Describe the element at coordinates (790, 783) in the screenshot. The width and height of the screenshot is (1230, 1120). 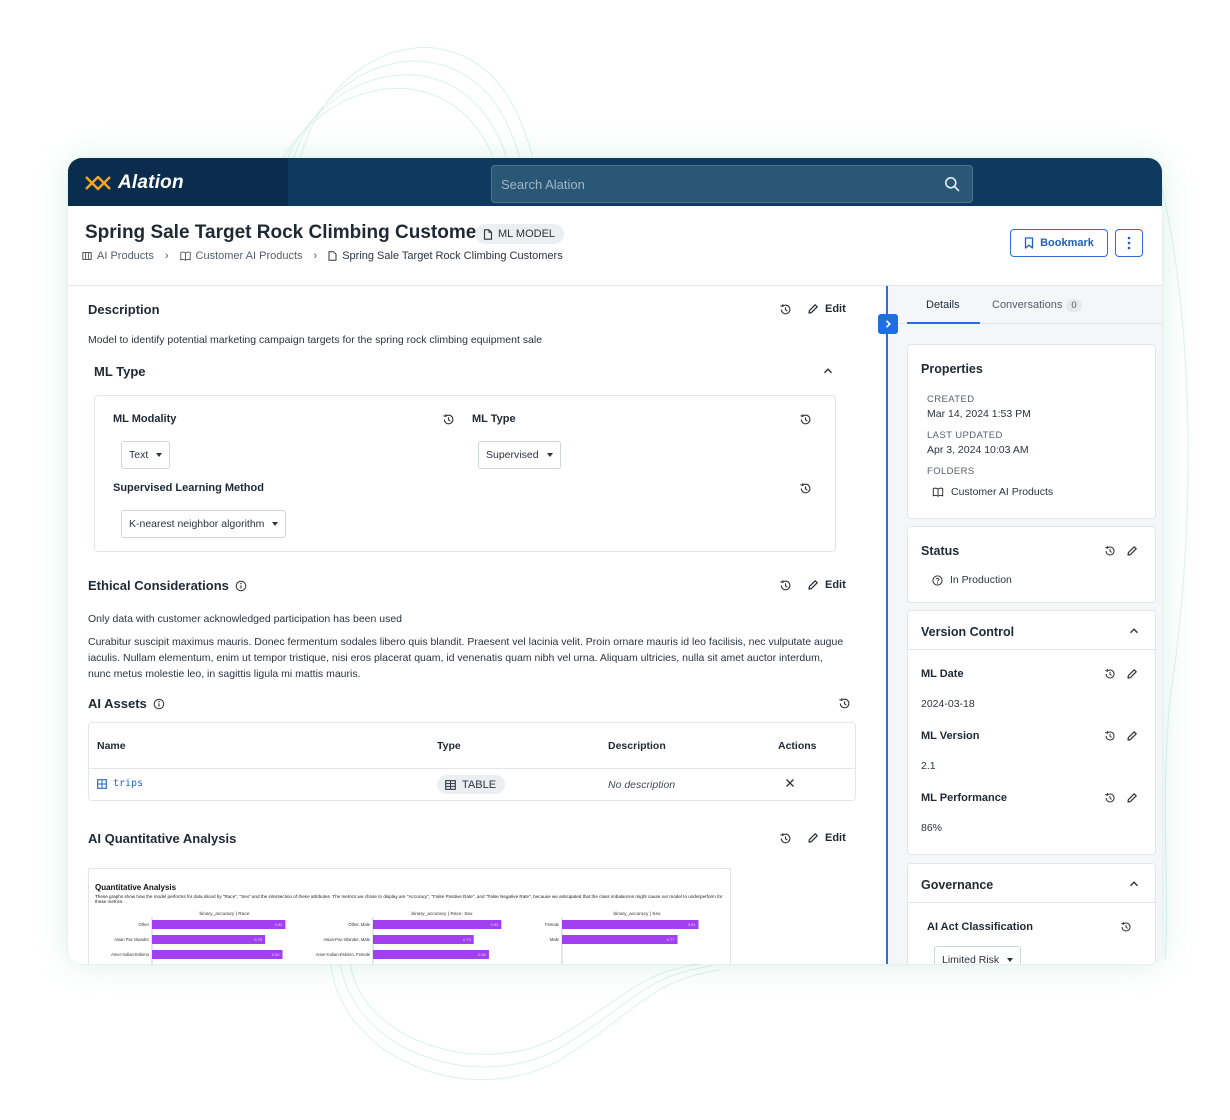
I see `remove-asset-close-icon` at that location.